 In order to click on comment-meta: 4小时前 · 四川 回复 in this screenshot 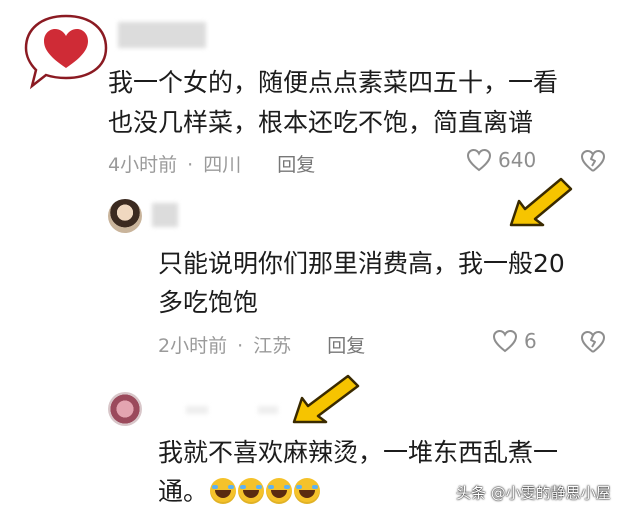, I will do `click(211, 163)`.